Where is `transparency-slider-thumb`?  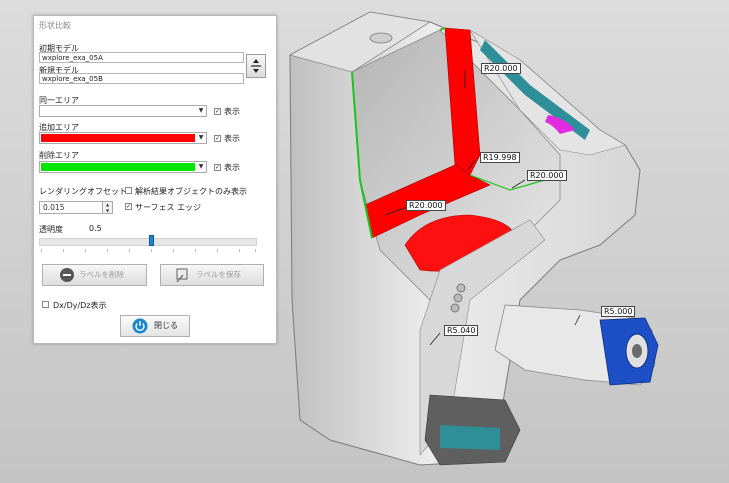
transparency-slider-thumb is located at coordinates (151, 240).